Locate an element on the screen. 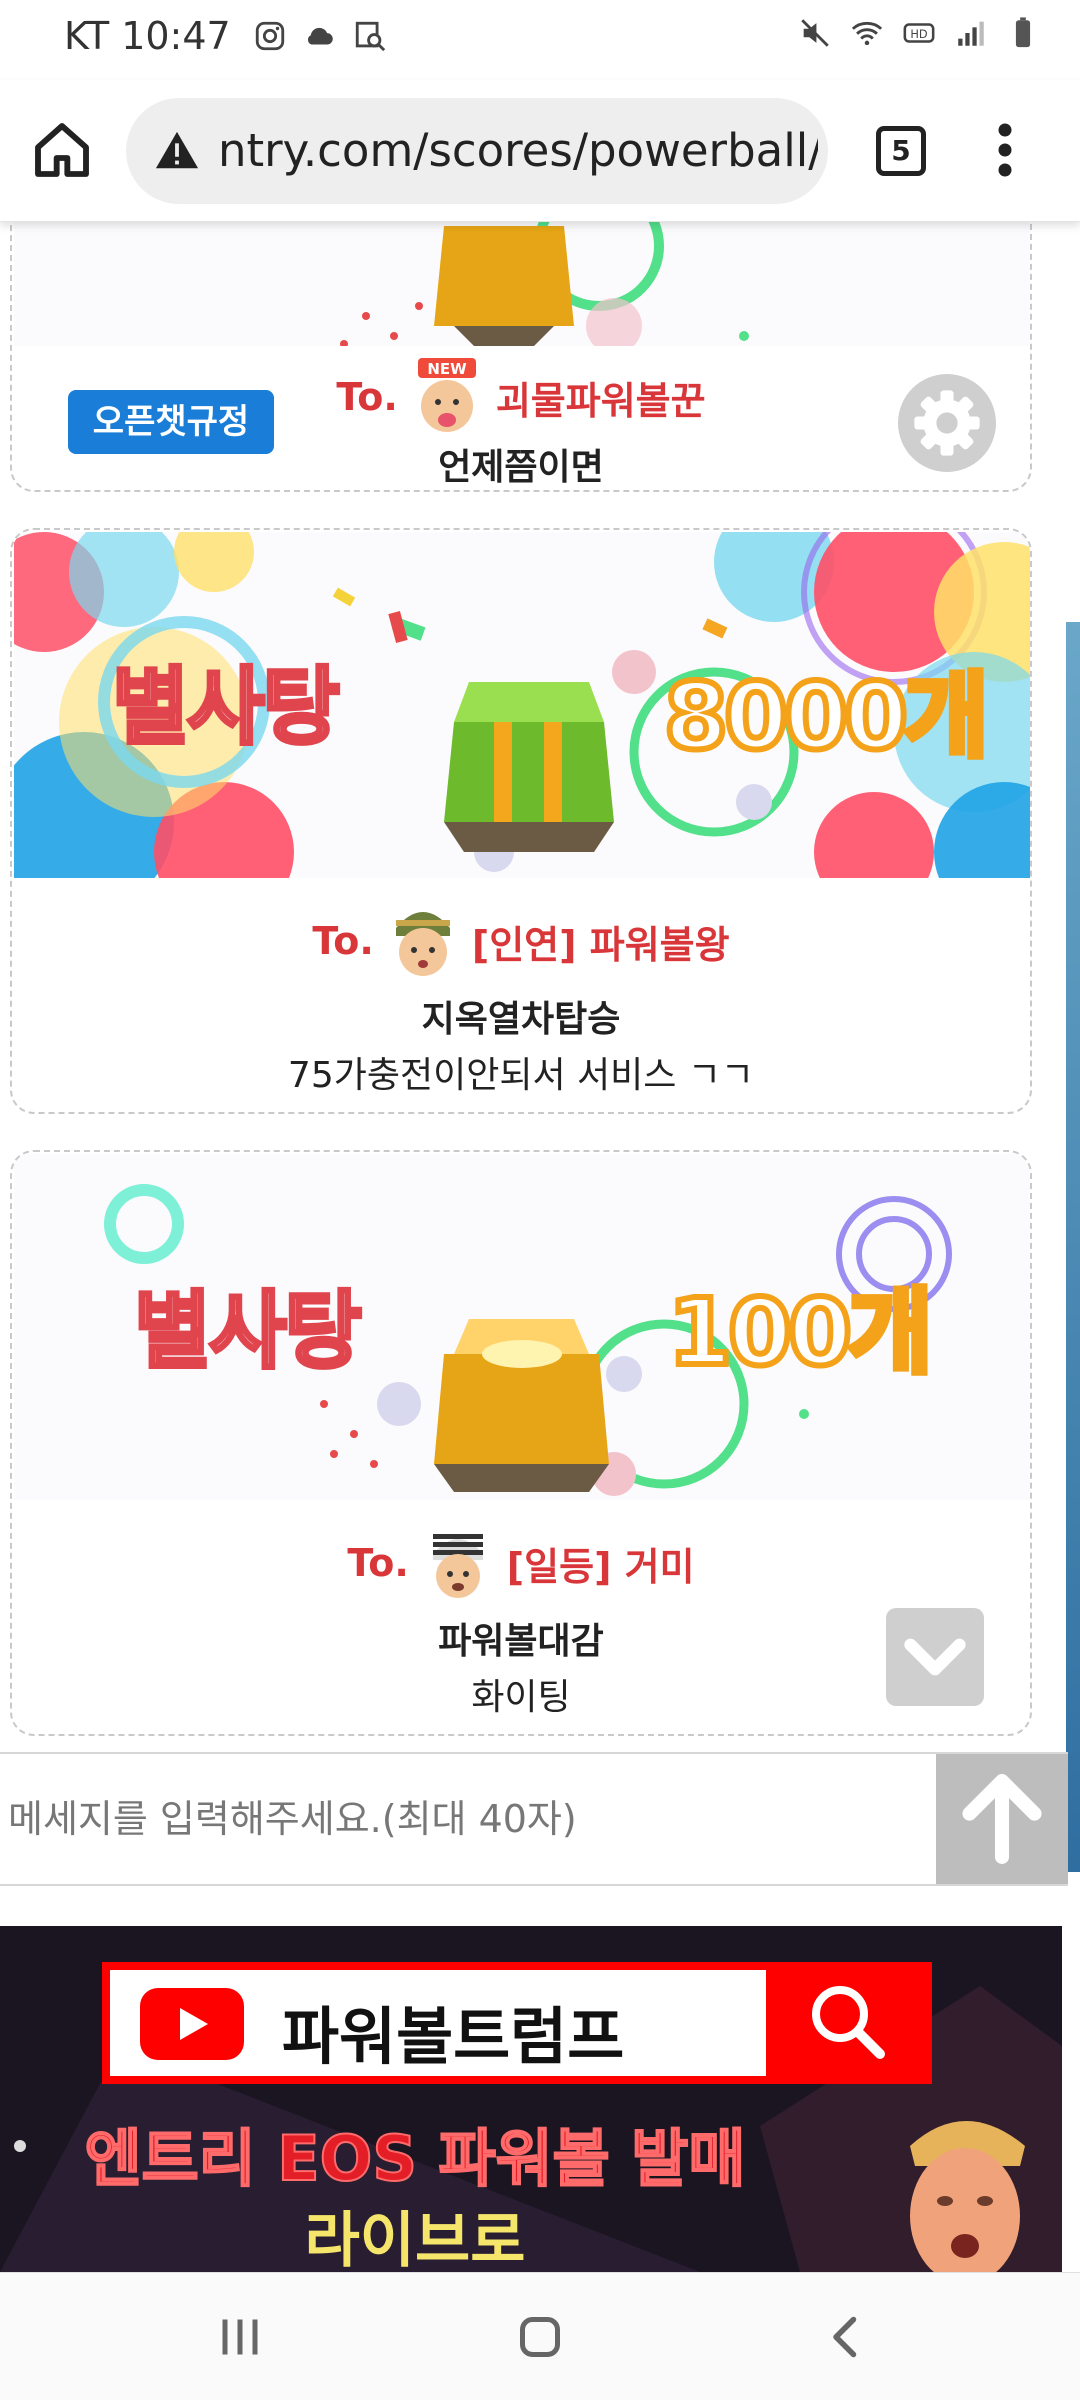  clock: 10:47 is located at coordinates (176, 36).